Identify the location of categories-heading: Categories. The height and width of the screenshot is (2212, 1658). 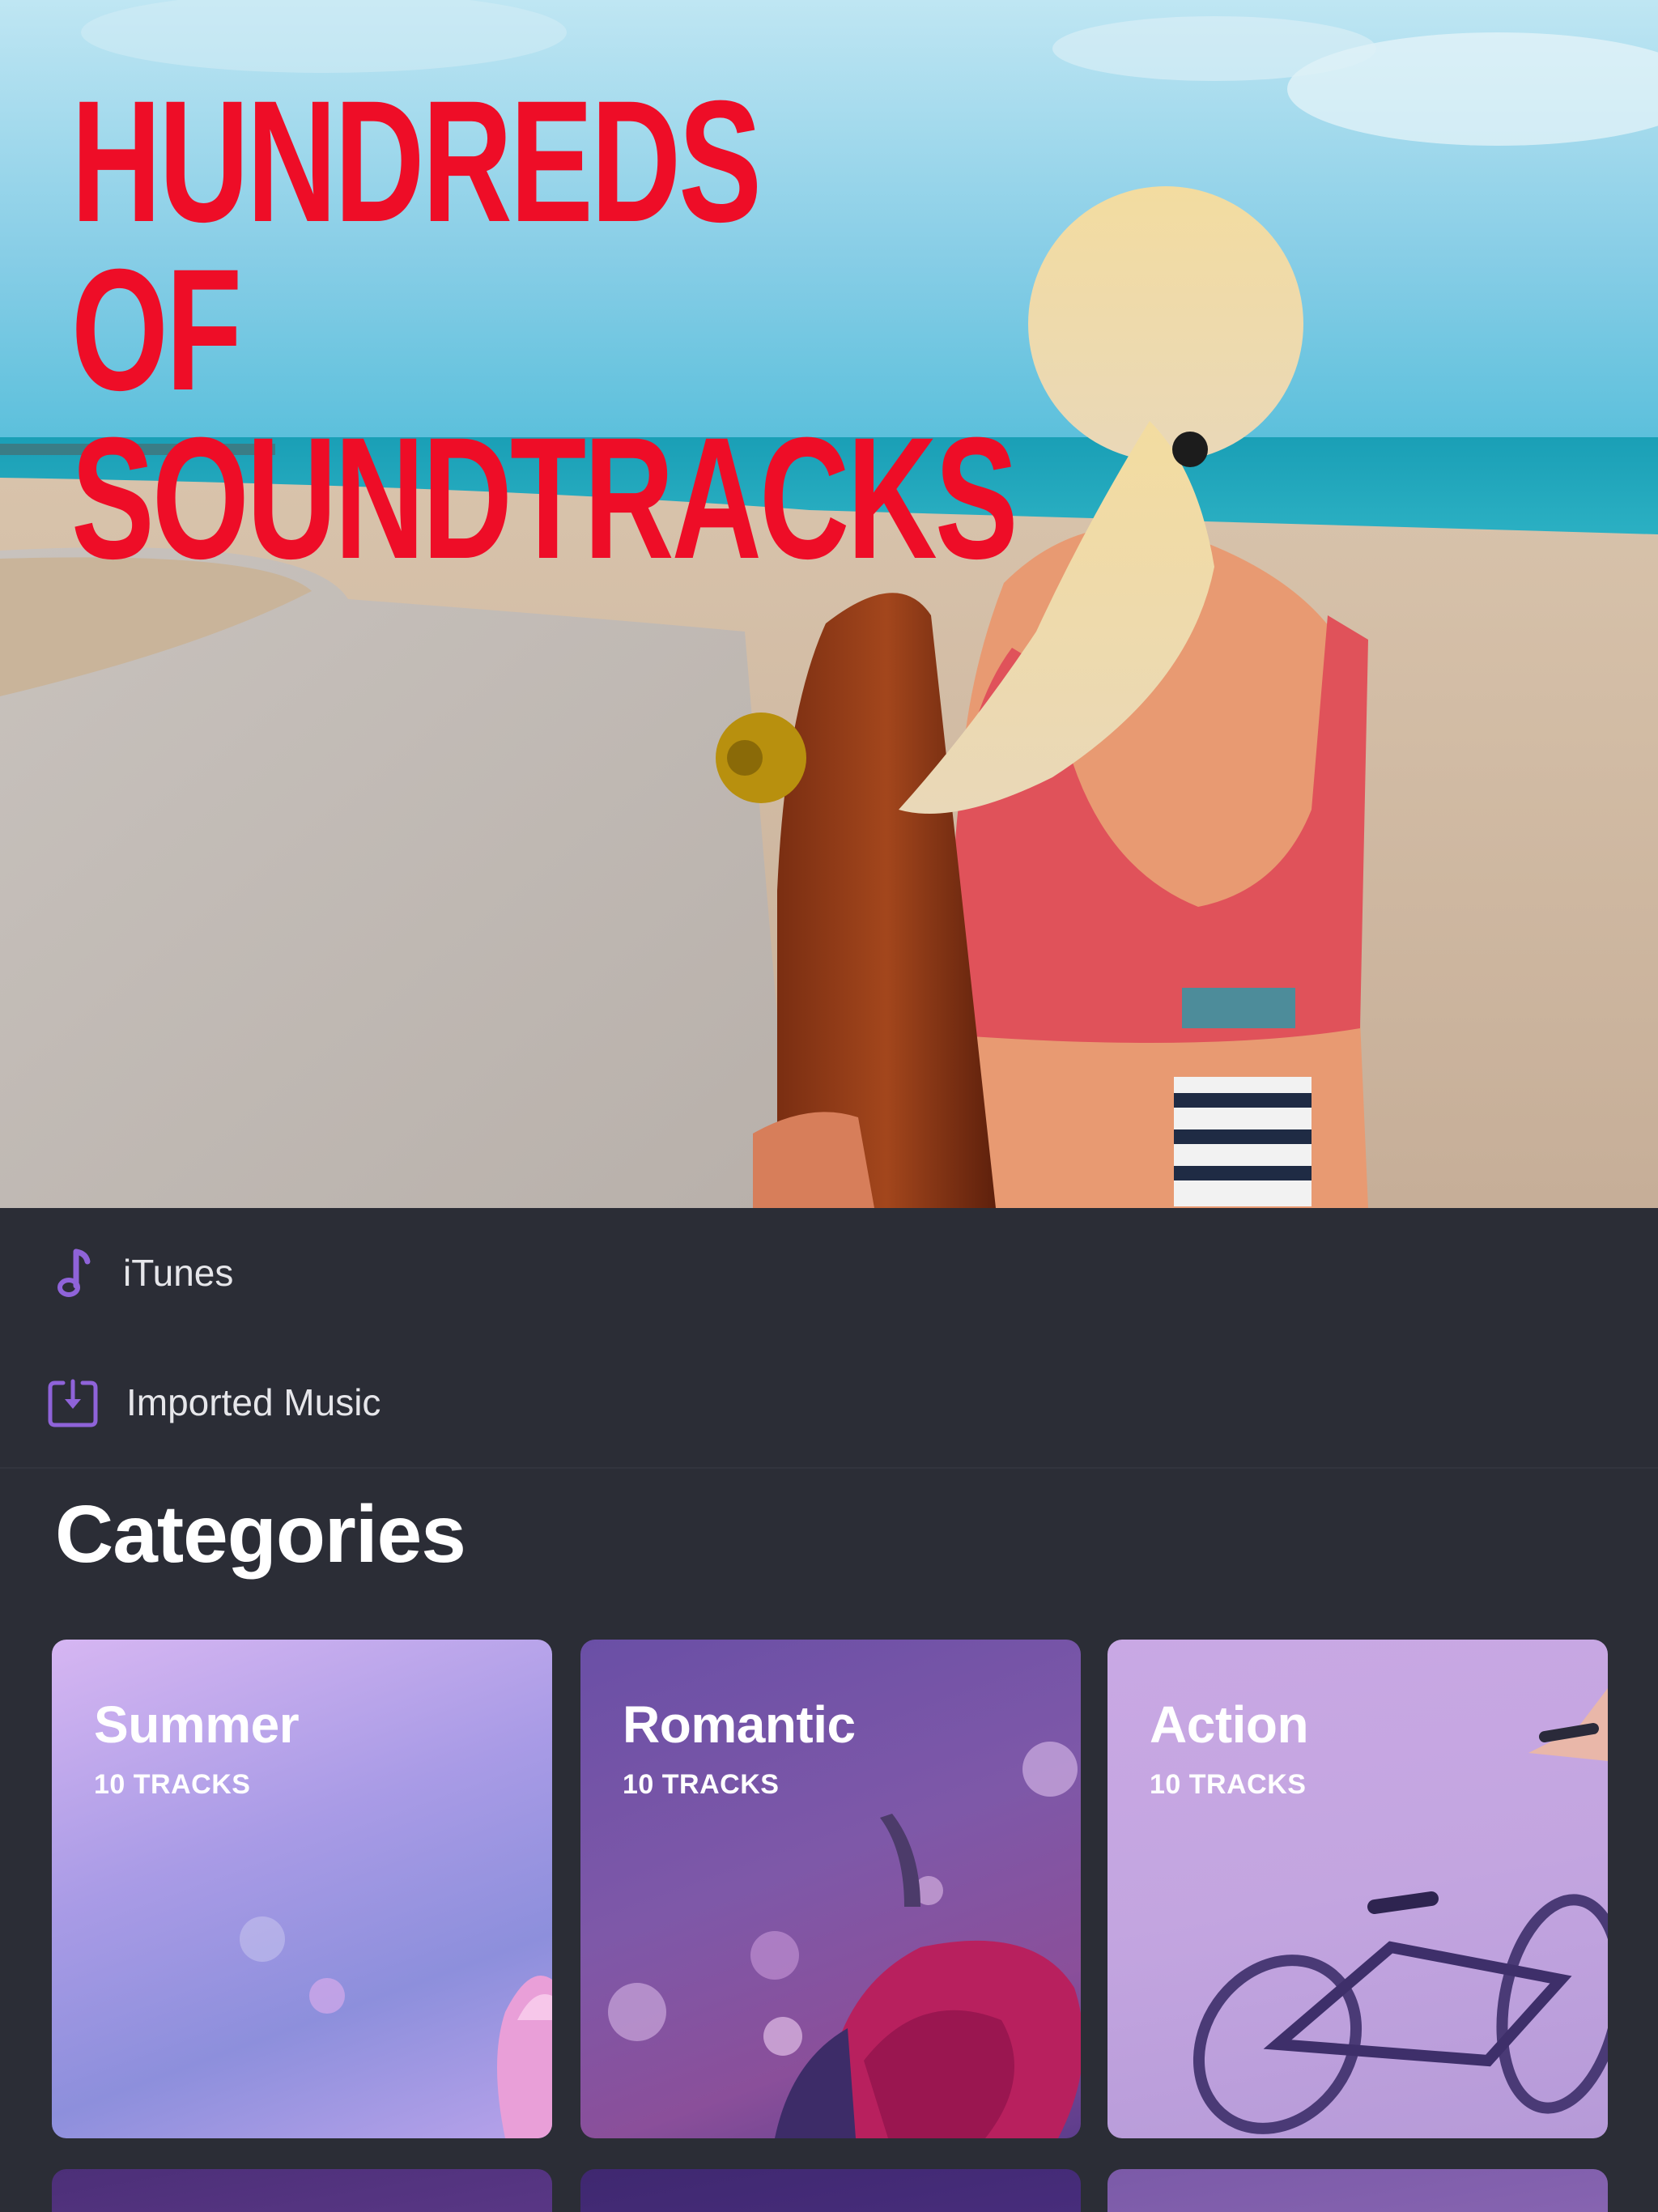
(260, 1535).